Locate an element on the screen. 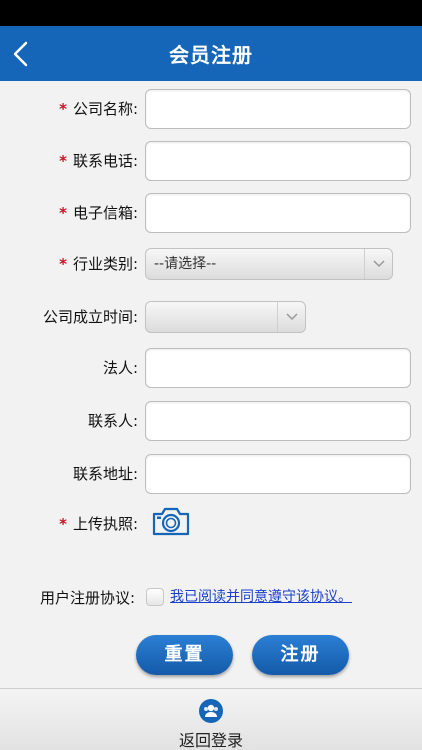 The width and height of the screenshot is (422, 750). founded-label: 公司成立时间: is located at coordinates (90, 317).